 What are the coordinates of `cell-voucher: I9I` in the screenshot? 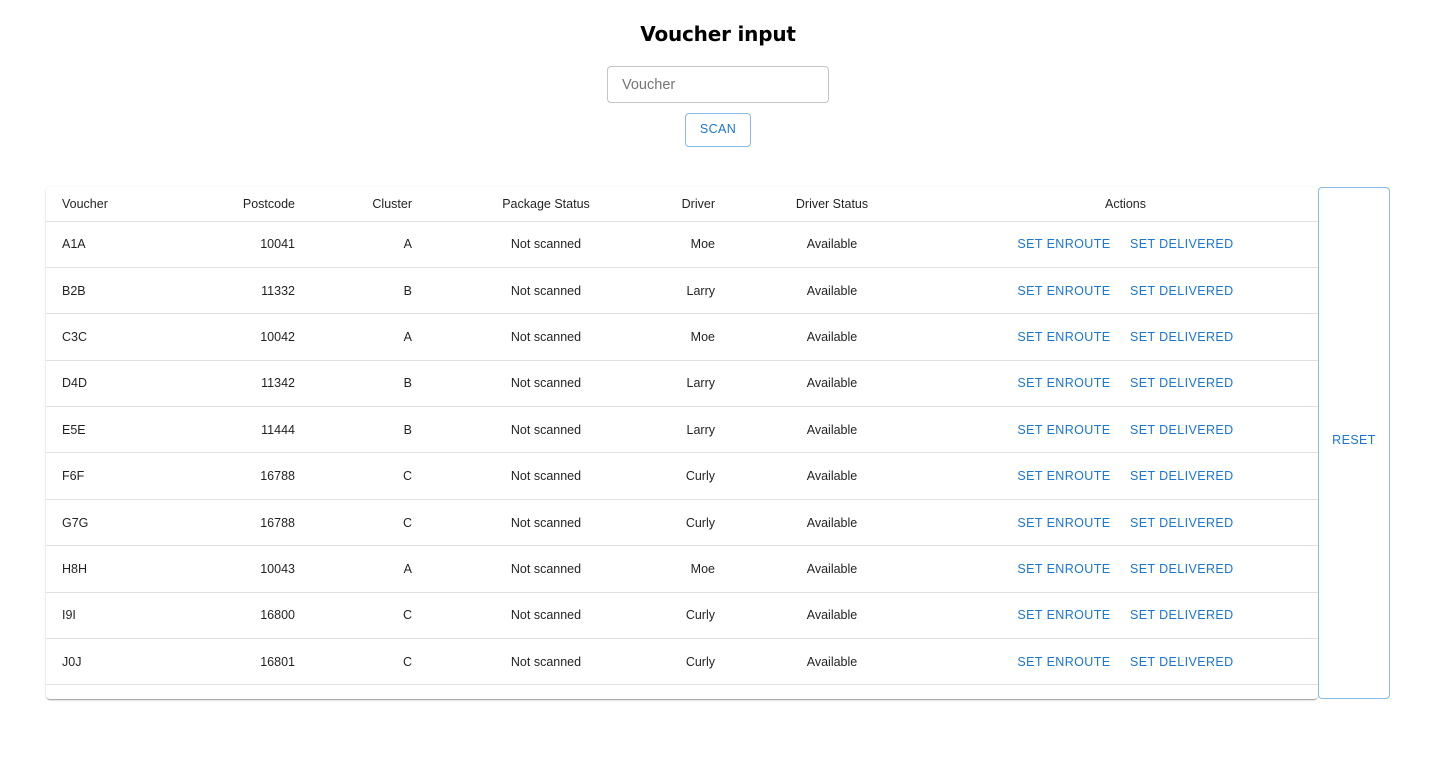 It's located at (116, 616).